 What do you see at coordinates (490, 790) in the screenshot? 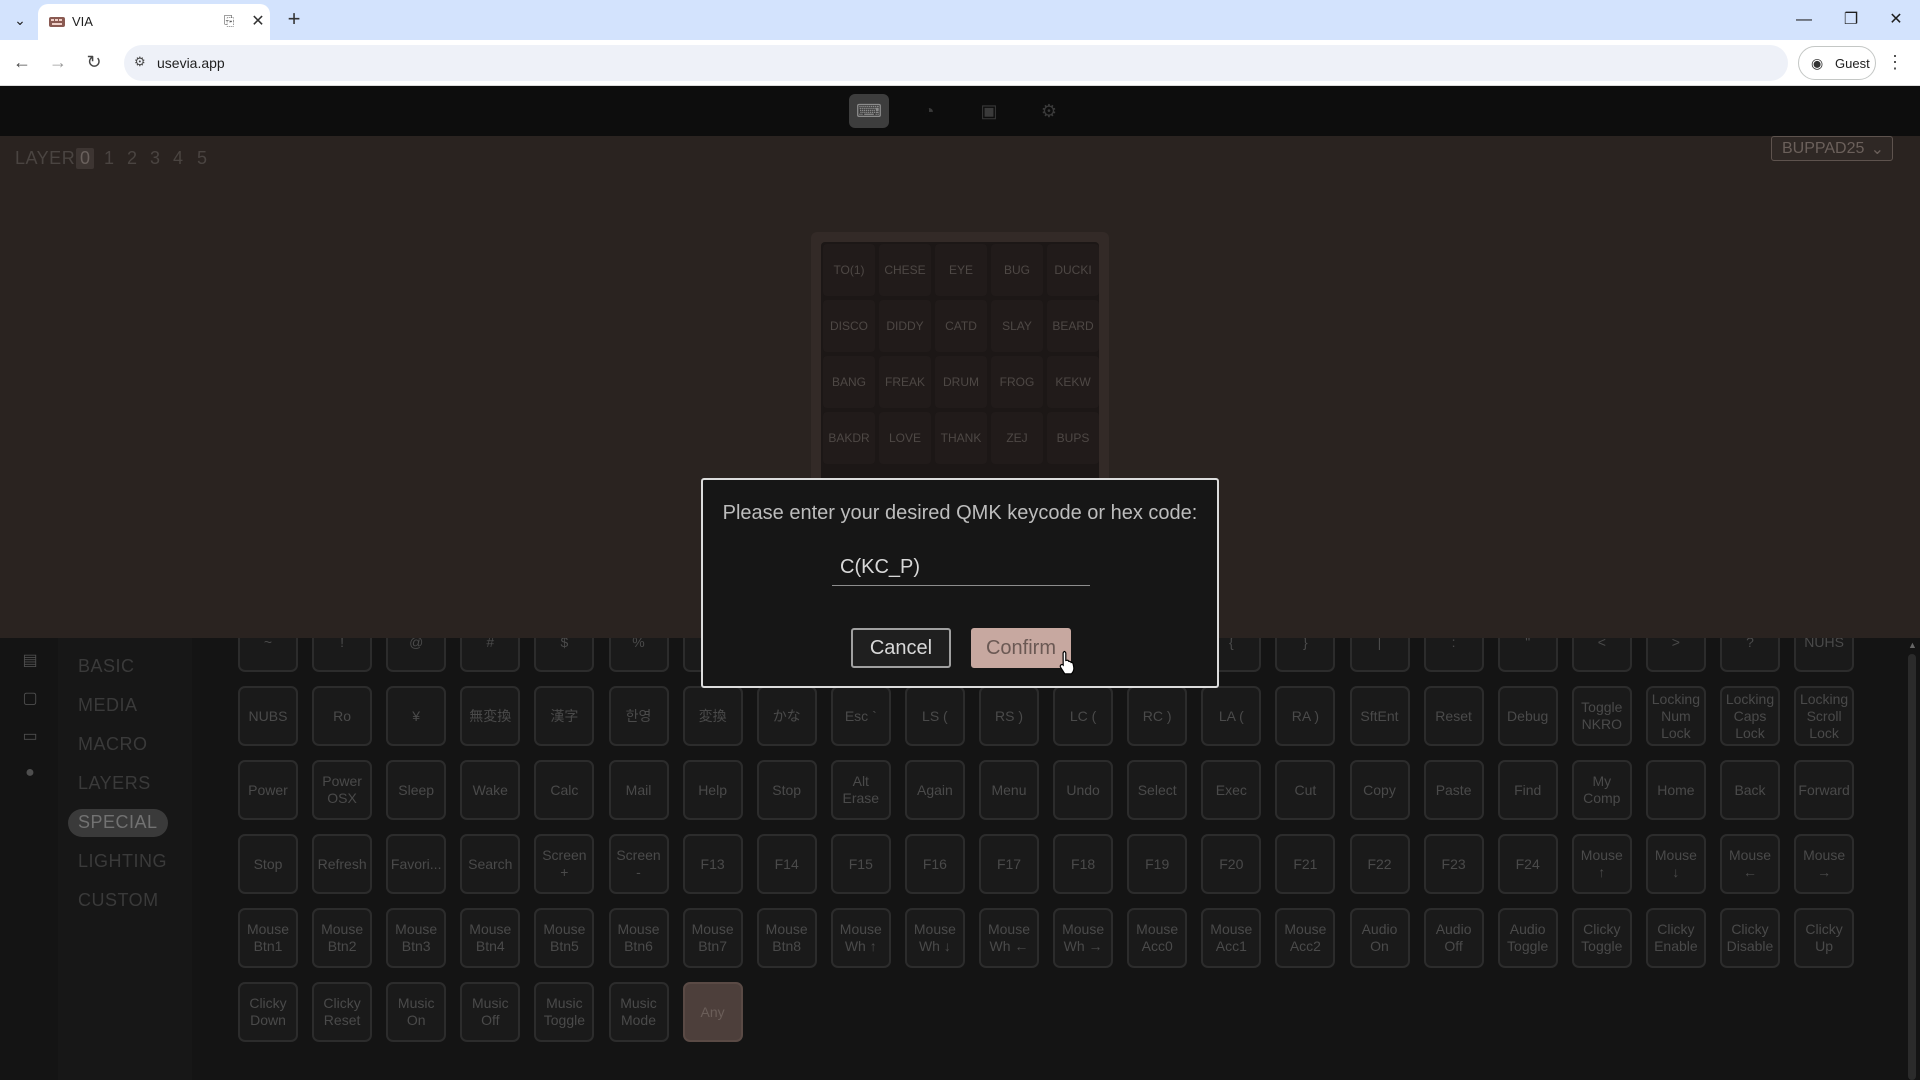
I see `keycode-key: Wake` at bounding box center [490, 790].